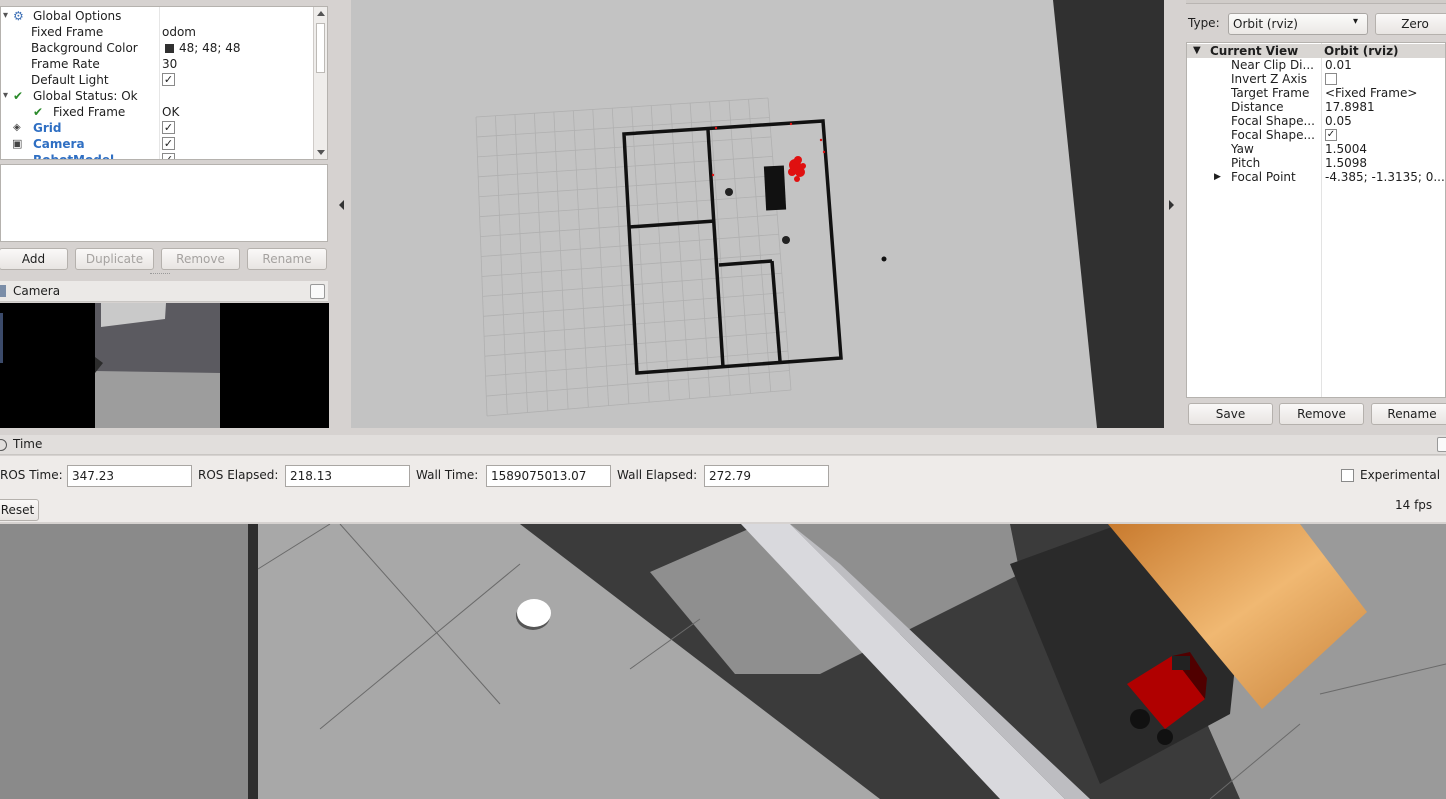  I want to click on view-prop-invert-z: Invert Z Axis, so click(1316, 79).